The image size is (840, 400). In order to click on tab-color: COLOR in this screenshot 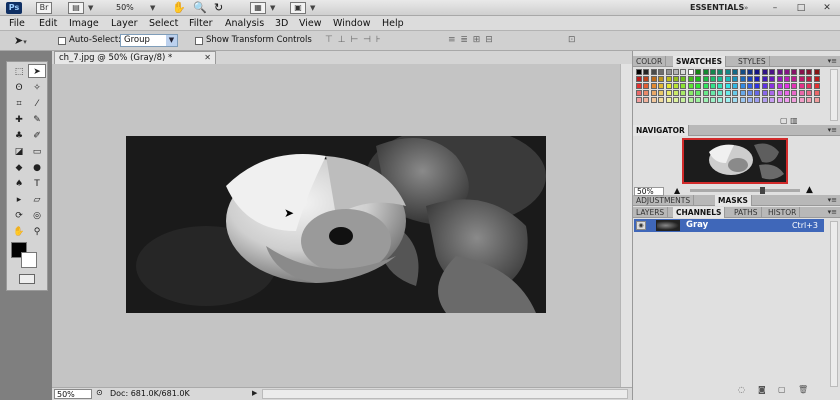, I will do `click(650, 61)`.